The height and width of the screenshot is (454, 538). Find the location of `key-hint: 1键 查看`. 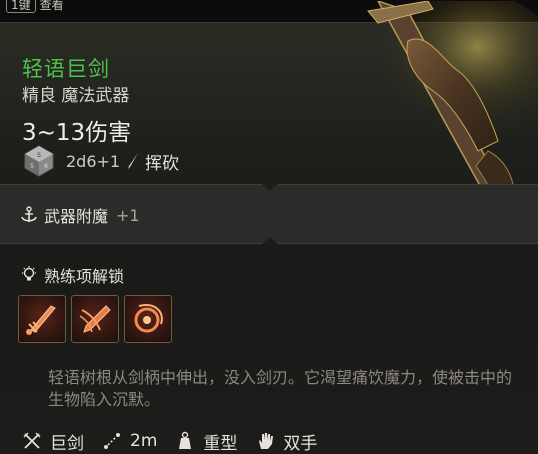

key-hint: 1键 查看 is located at coordinates (35, 6).